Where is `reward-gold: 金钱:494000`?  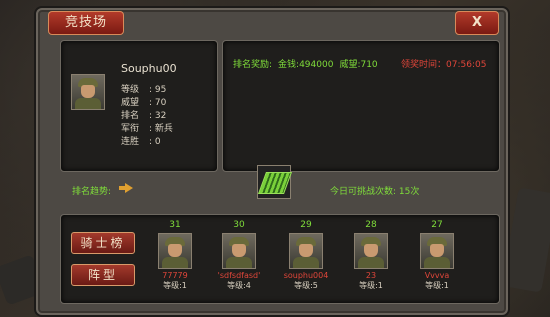 reward-gold: 金钱:494000 is located at coordinates (306, 65).